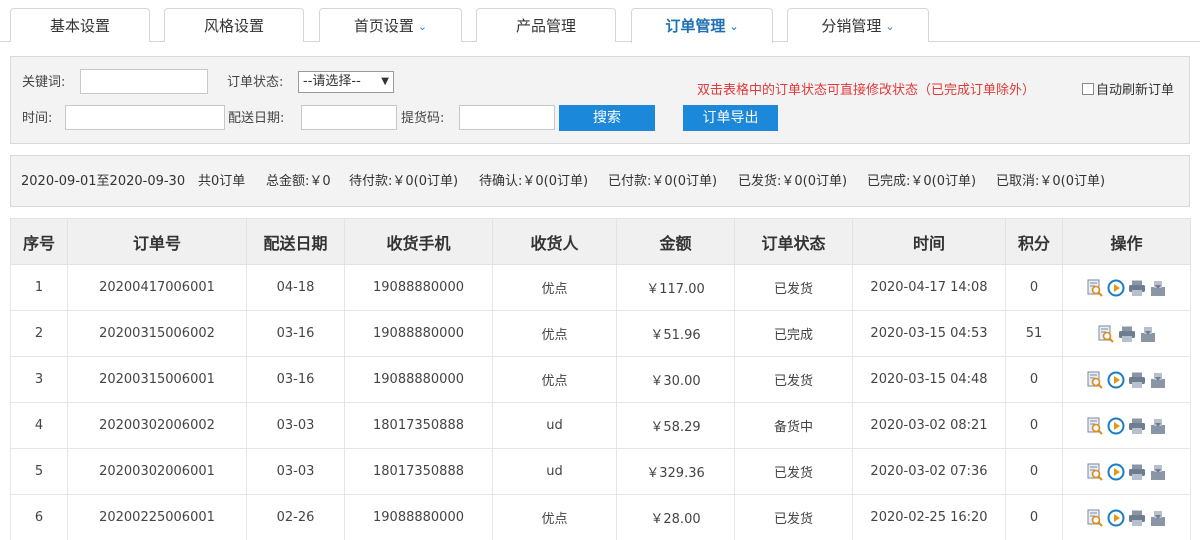 The width and height of the screenshot is (1200, 540). I want to click on export-orders-button: 订单导出, so click(730, 118).